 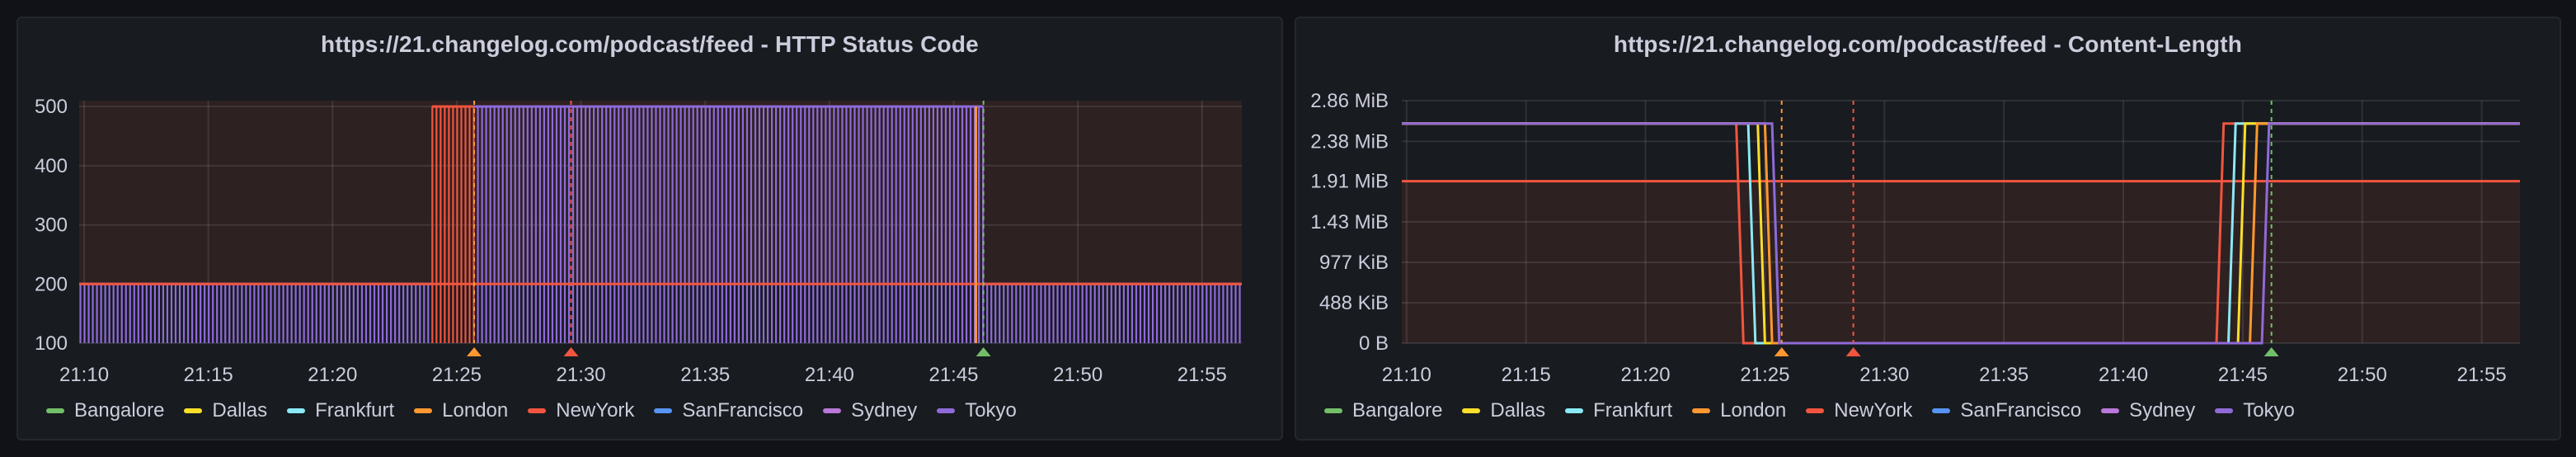 What do you see at coordinates (51, 107) in the screenshot?
I see `y-tick-label: 500` at bounding box center [51, 107].